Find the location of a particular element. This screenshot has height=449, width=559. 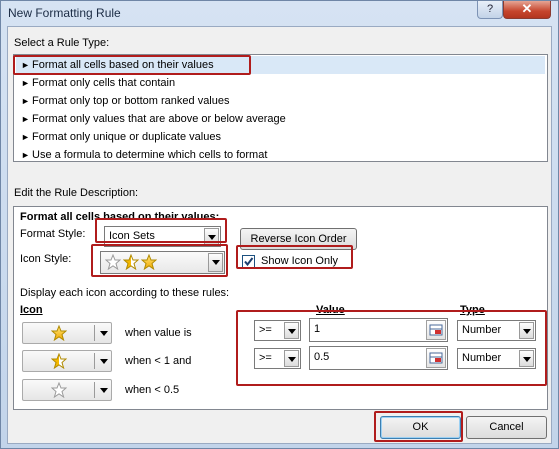

reverse-icon-order-button: Reverse Icon Order is located at coordinates (298, 239).